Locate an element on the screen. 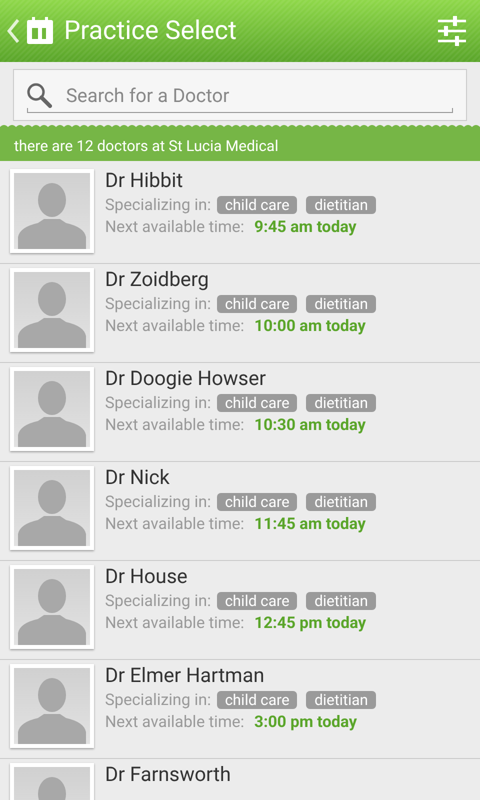 The width and height of the screenshot is (480, 800). doctor-row: Dr Nick Specializing in: child care dietitian Next available time: 11:45 am today is located at coordinates (240, 511).